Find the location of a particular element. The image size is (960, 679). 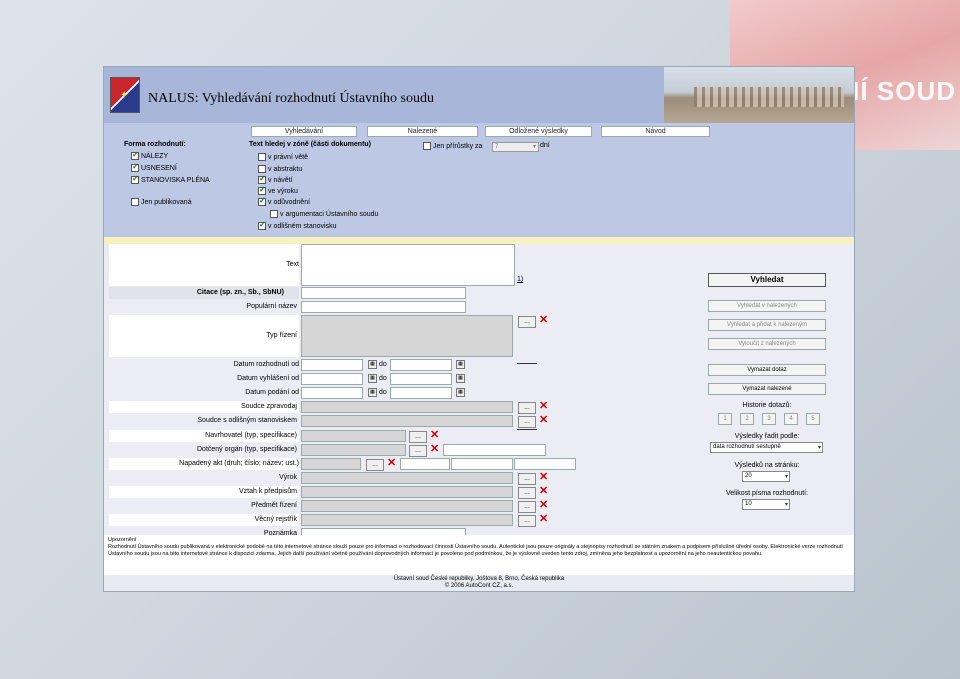

forma-rozhodnuti-label: Forma rozhodnutí: is located at coordinates (155, 144).